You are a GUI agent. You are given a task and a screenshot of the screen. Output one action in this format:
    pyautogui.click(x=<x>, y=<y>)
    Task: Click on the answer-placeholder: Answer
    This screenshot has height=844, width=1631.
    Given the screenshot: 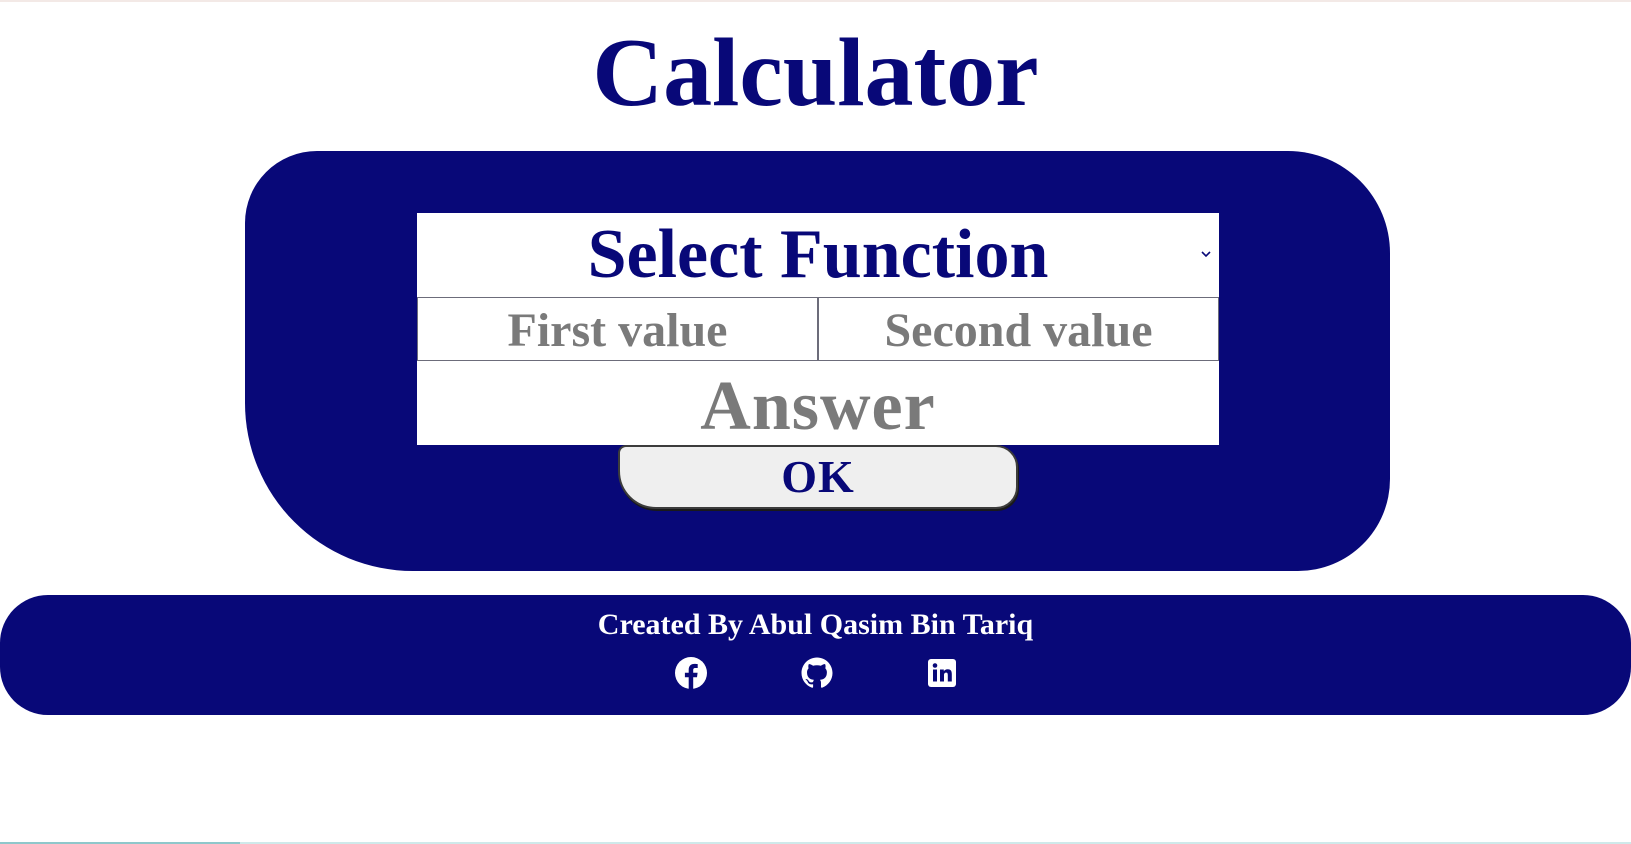 What is the action you would take?
    pyautogui.click(x=818, y=406)
    